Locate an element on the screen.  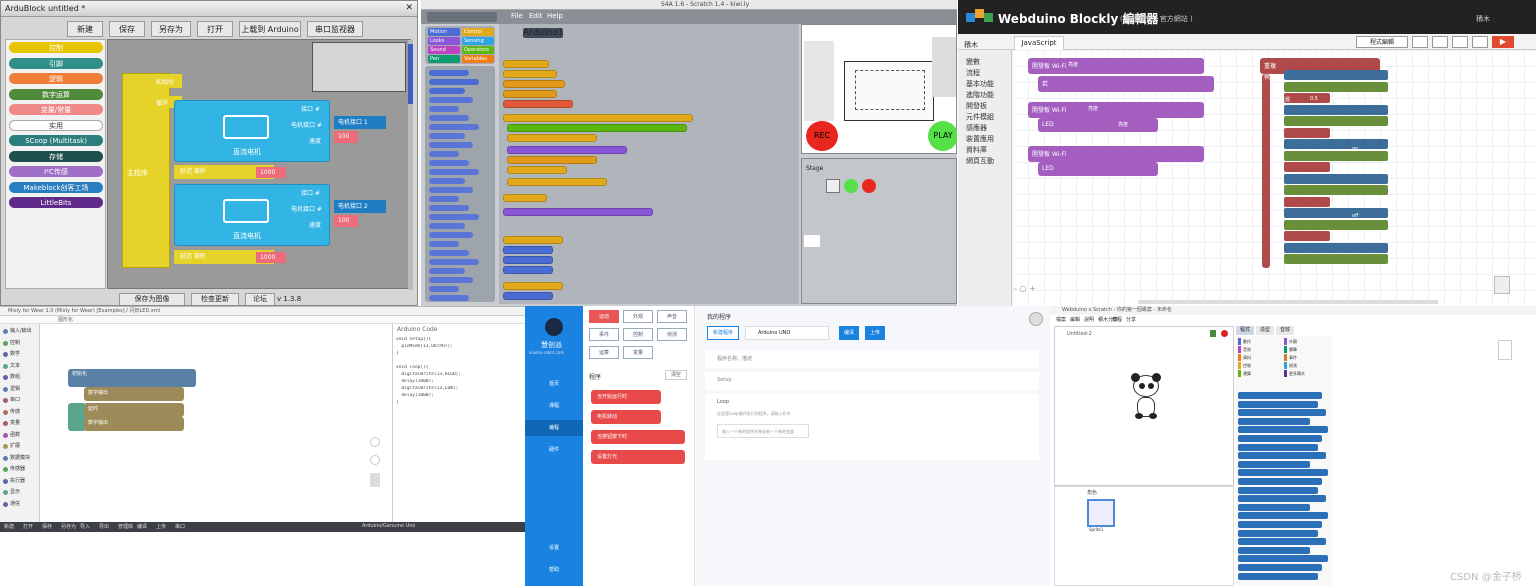
menu-help: Help is located at coordinates (555, 16).